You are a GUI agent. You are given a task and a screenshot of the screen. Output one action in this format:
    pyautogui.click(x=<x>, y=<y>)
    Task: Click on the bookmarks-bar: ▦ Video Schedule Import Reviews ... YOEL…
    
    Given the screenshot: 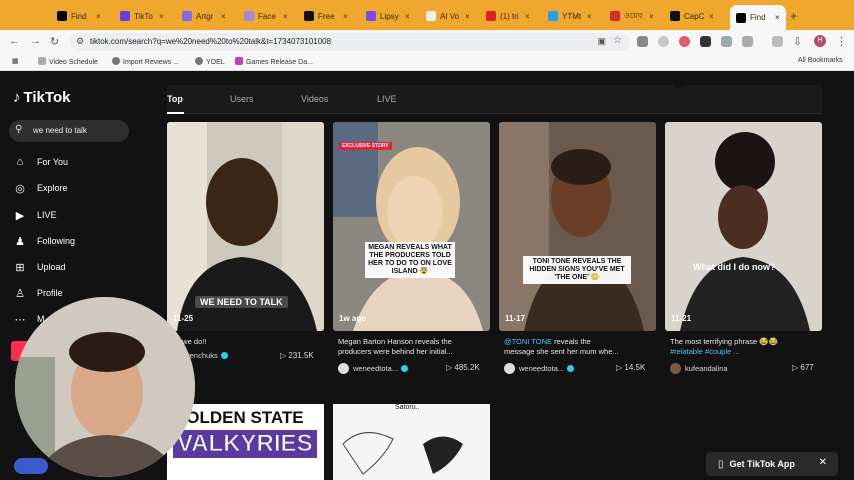 What is the action you would take?
    pyautogui.click(x=427, y=62)
    